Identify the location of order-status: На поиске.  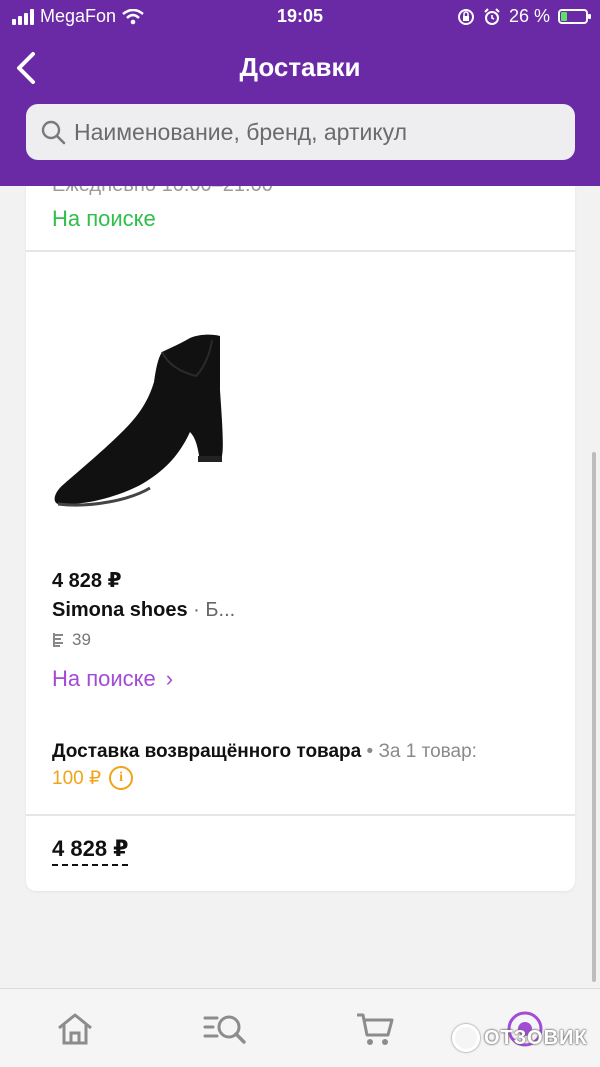
(104, 218).